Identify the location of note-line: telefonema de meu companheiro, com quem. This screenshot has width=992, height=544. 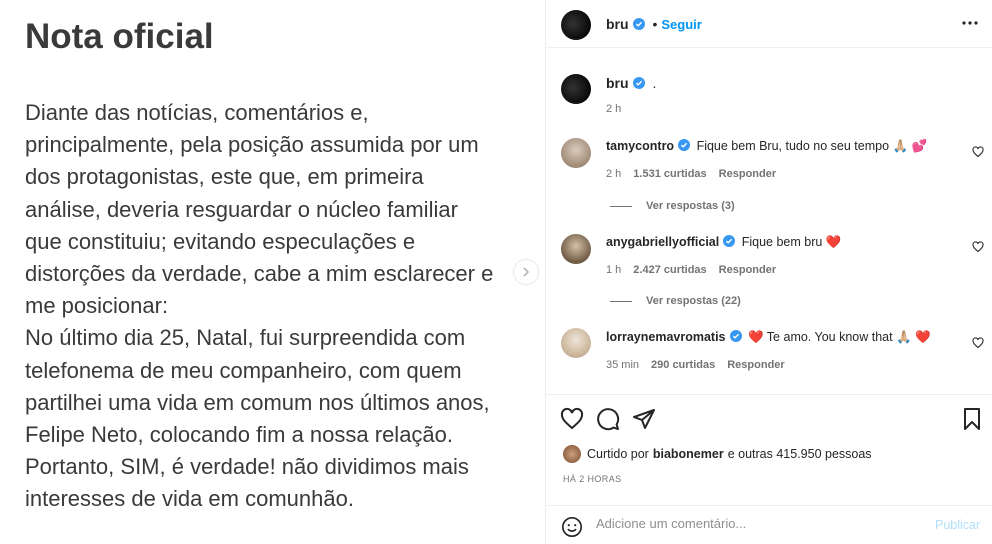
(243, 370).